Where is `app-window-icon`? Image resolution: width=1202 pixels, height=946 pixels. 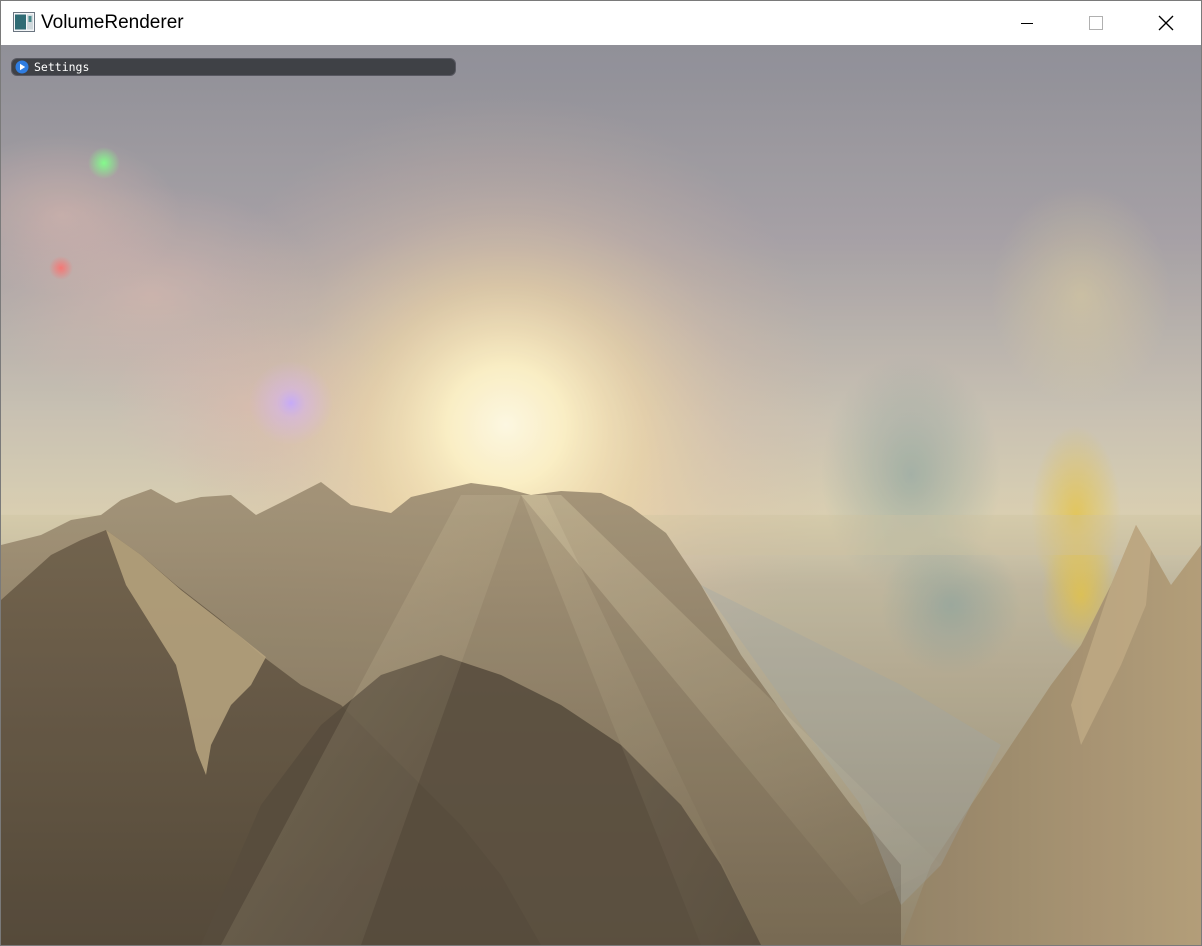
app-window-icon is located at coordinates (24, 22).